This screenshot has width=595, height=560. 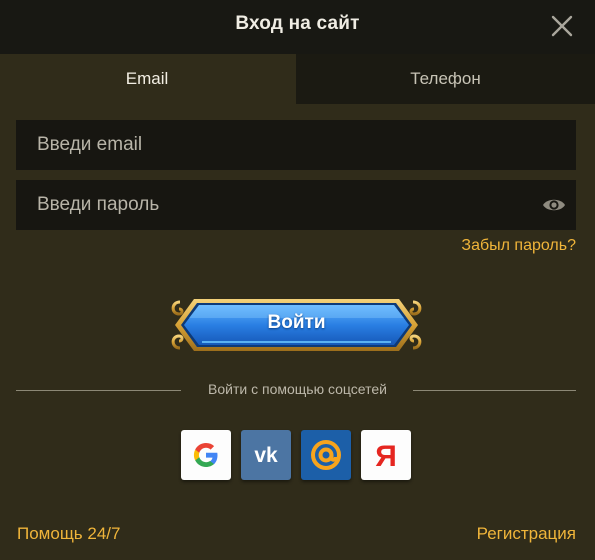 I want to click on email-field, so click(x=296, y=145).